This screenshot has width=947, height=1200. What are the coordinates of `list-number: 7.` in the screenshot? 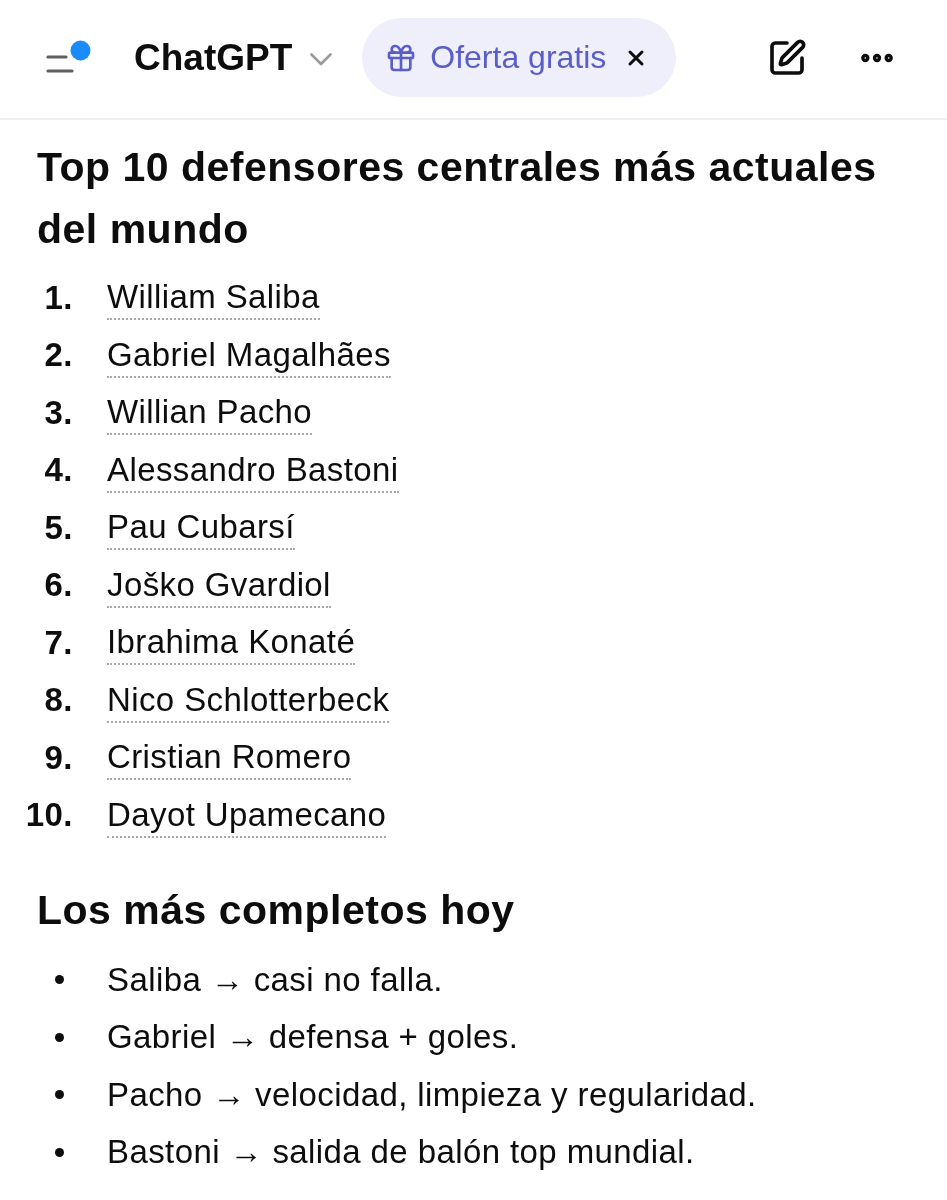 It's located at (58, 642).